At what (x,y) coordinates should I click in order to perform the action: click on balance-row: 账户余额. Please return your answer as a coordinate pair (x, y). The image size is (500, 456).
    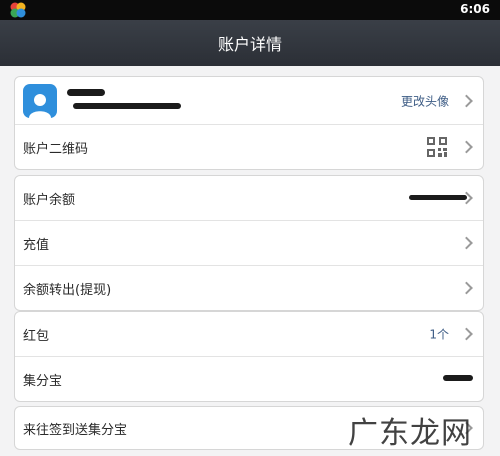
    Looking at the image, I should click on (249, 198).